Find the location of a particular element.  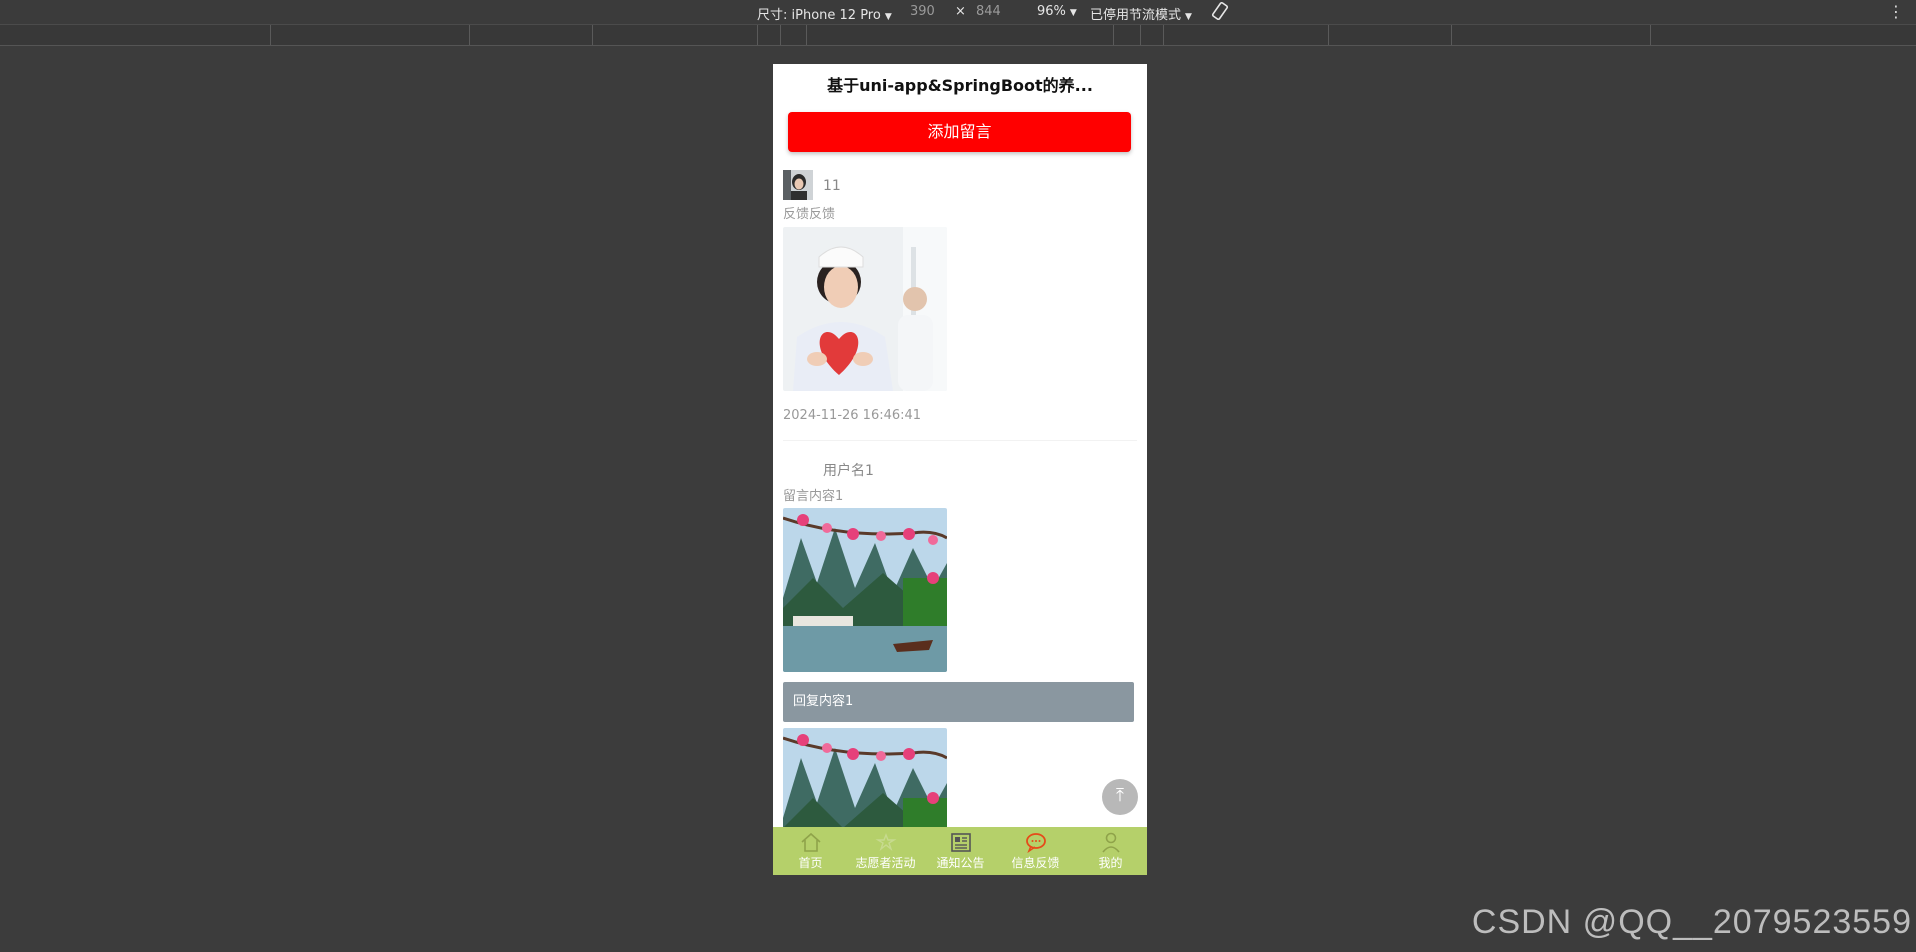

tab-notice: 通知公告 is located at coordinates (960, 851).